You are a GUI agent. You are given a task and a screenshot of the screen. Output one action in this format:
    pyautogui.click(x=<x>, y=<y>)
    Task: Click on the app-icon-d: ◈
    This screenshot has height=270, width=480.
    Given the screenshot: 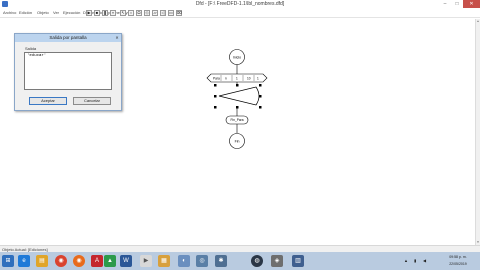 What is the action you would take?
    pyautogui.click(x=277, y=261)
    